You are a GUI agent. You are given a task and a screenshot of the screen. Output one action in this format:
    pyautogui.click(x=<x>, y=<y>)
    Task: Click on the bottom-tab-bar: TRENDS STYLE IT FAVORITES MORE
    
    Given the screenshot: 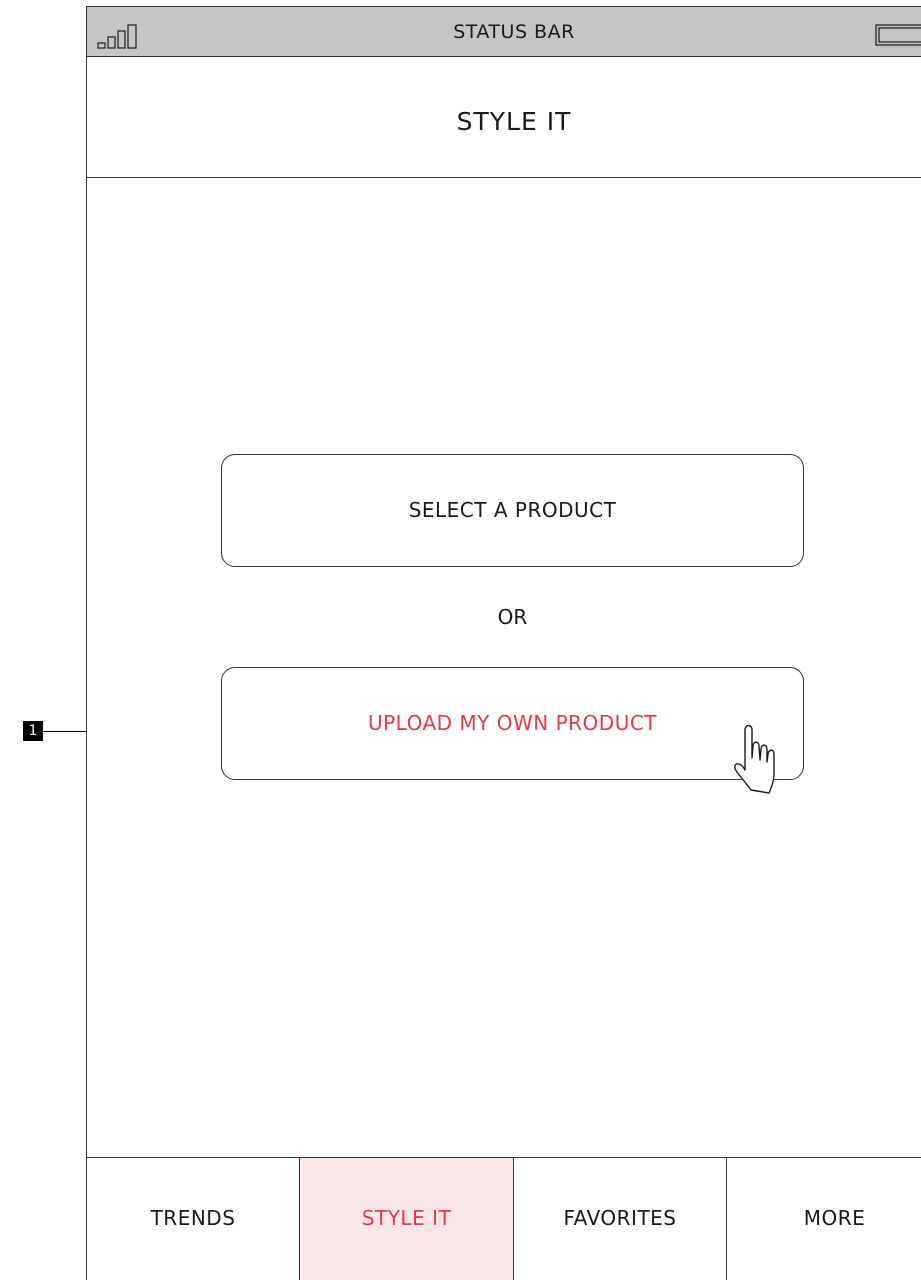 What is the action you would take?
    pyautogui.click(x=504, y=1218)
    